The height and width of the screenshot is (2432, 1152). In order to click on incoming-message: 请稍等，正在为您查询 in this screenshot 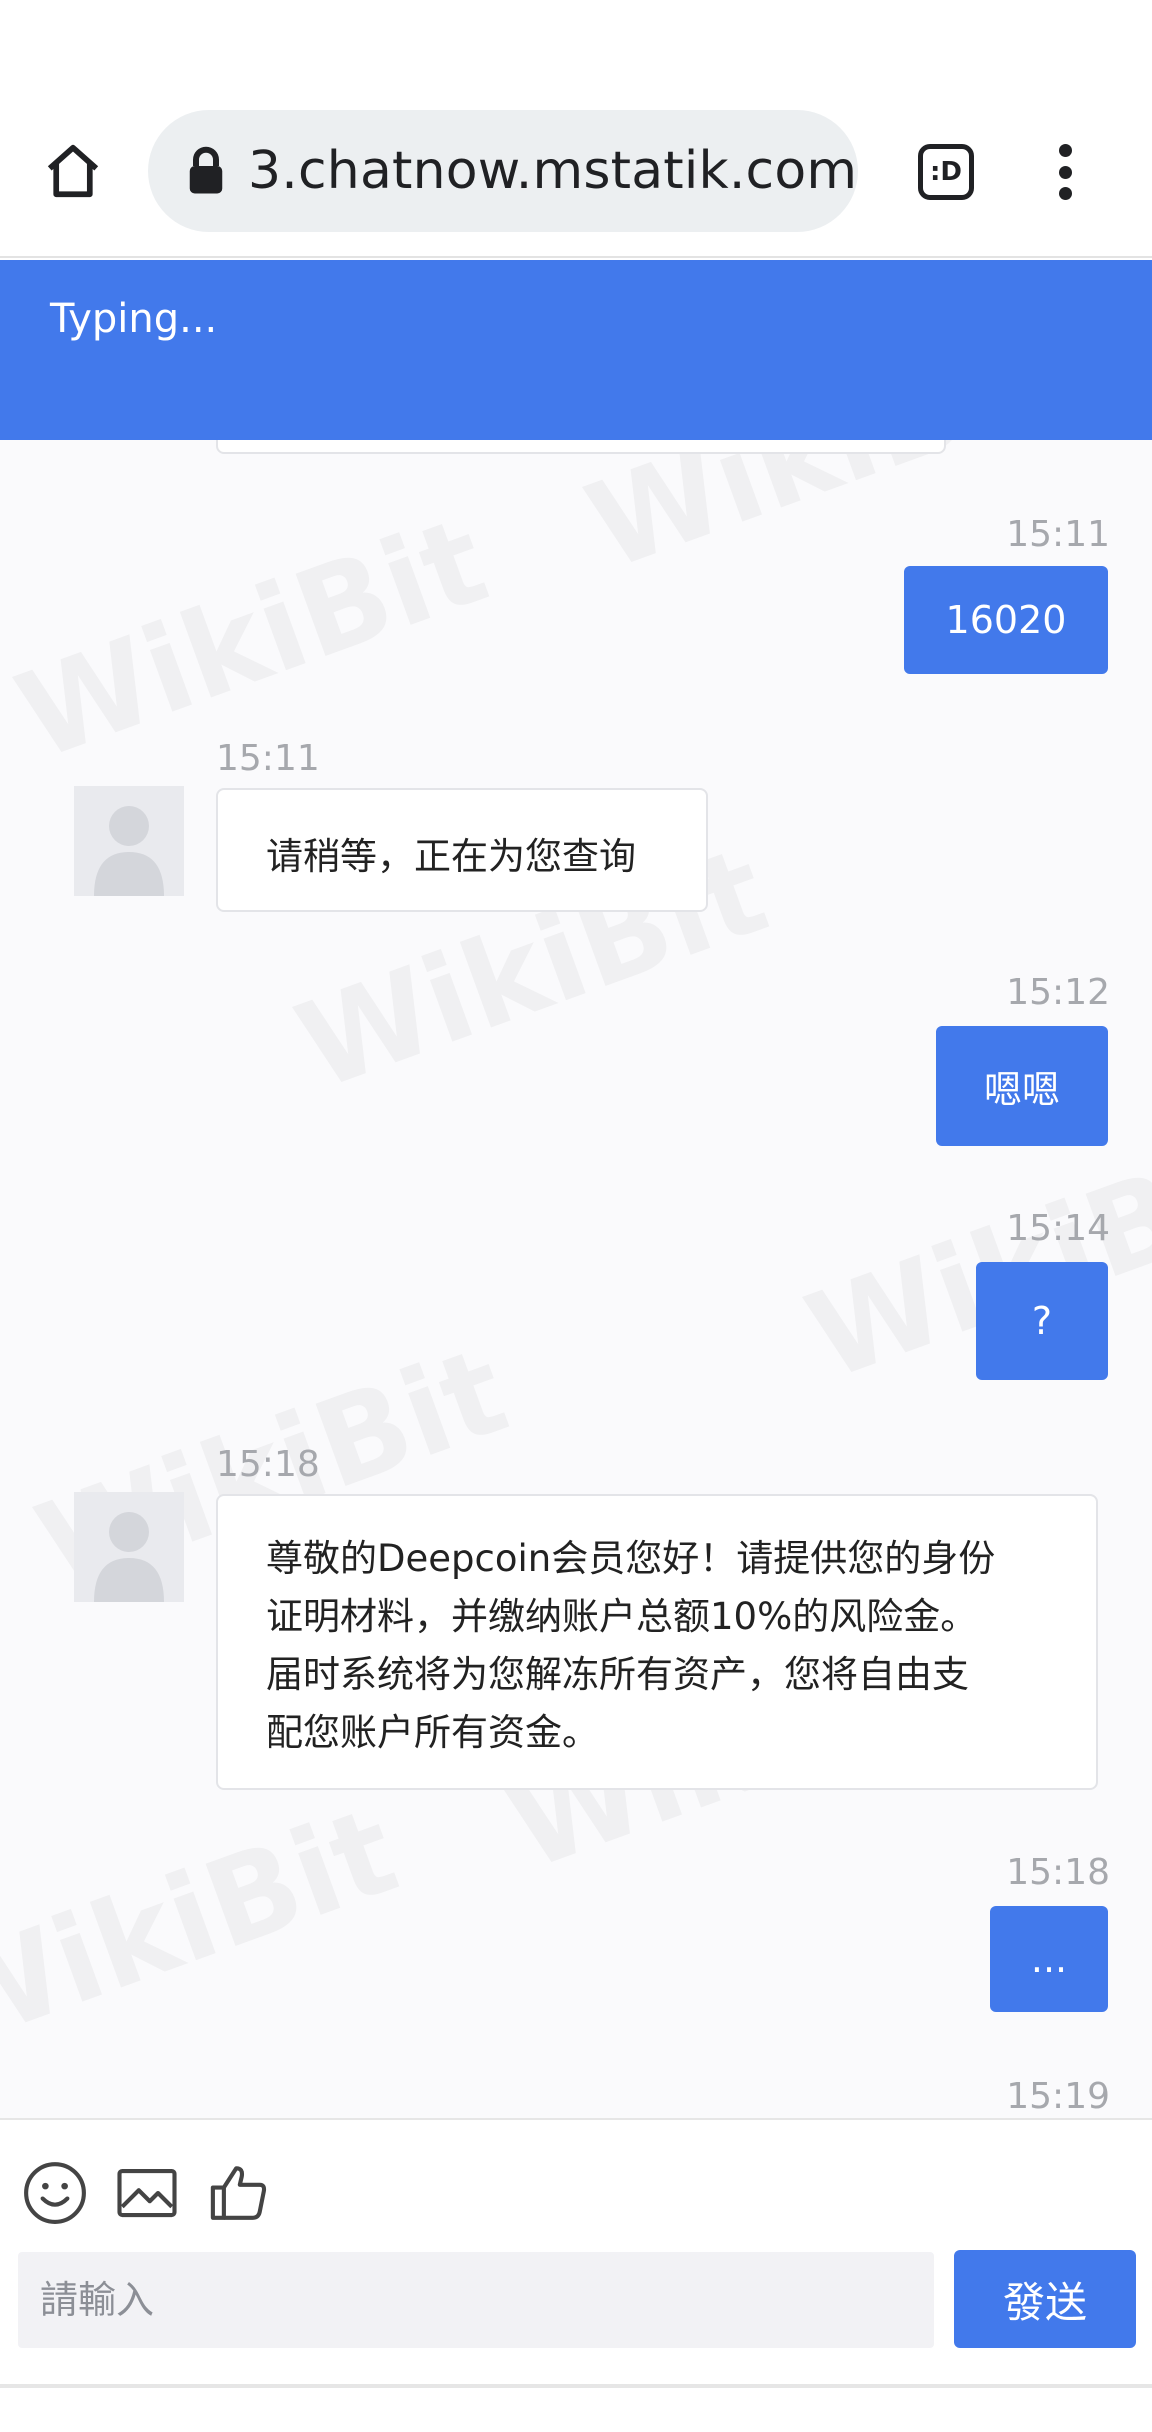, I will do `click(462, 850)`.